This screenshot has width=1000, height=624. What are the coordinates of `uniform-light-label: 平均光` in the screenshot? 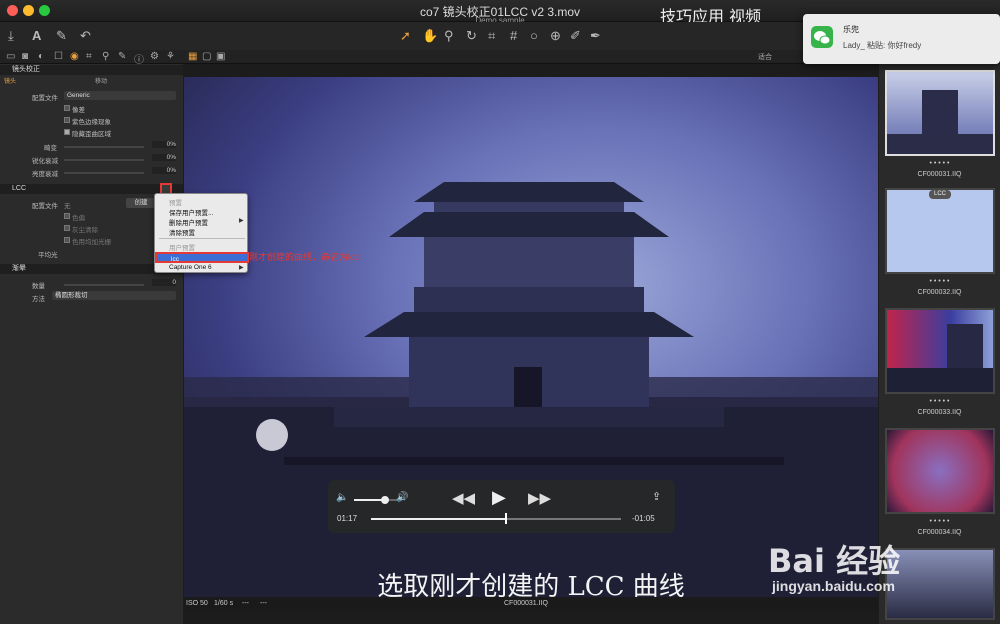 It's located at (48, 255).